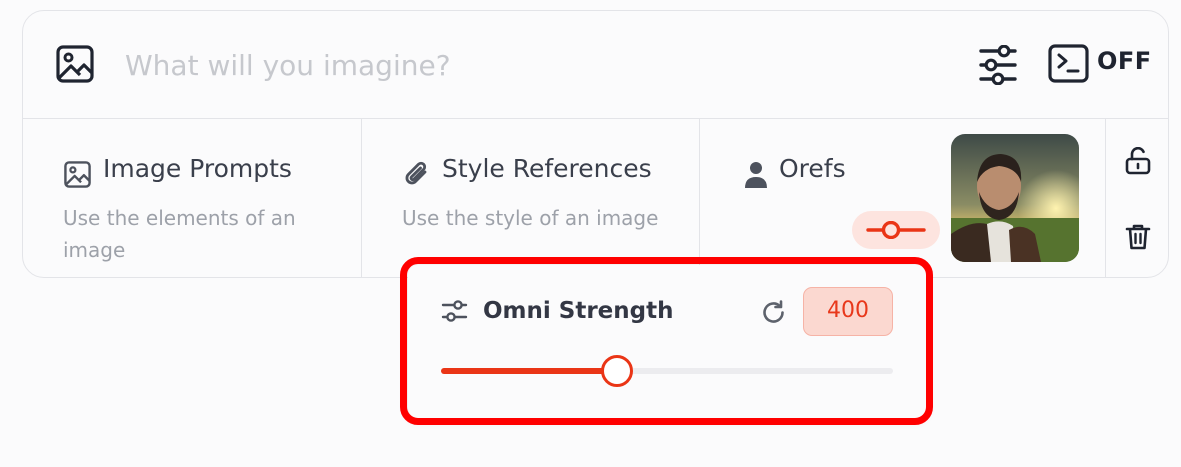  I want to click on portrait-image, so click(1015, 198).